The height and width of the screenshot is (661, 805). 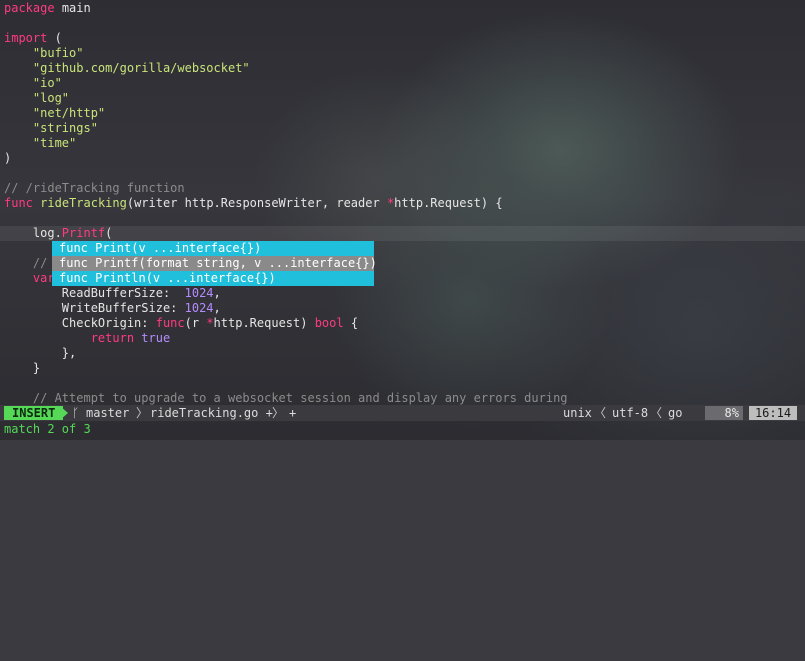 I want to click on string-literal: "io", so click(x=47, y=83).